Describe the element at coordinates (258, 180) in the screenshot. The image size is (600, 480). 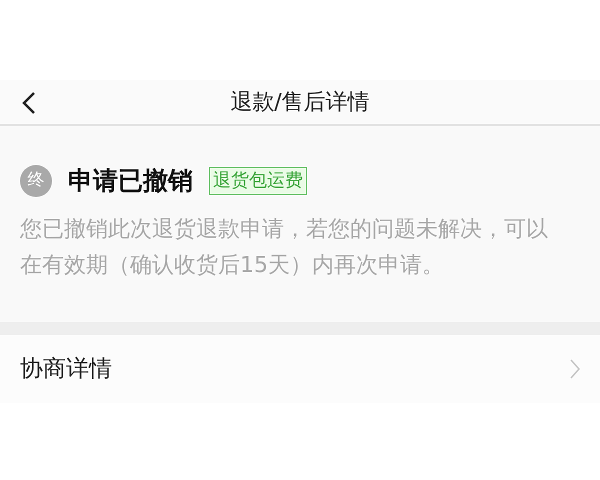
I see `shipping-tag: 退货包运费` at that location.